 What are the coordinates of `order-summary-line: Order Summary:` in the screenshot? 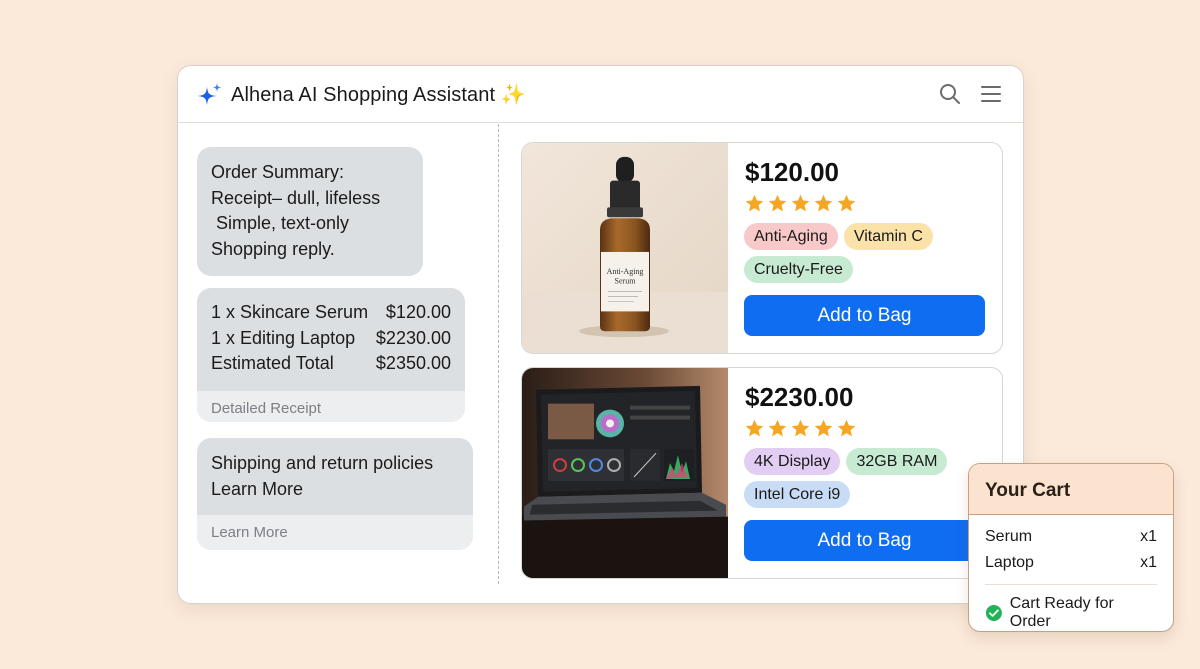 It's located at (278, 172).